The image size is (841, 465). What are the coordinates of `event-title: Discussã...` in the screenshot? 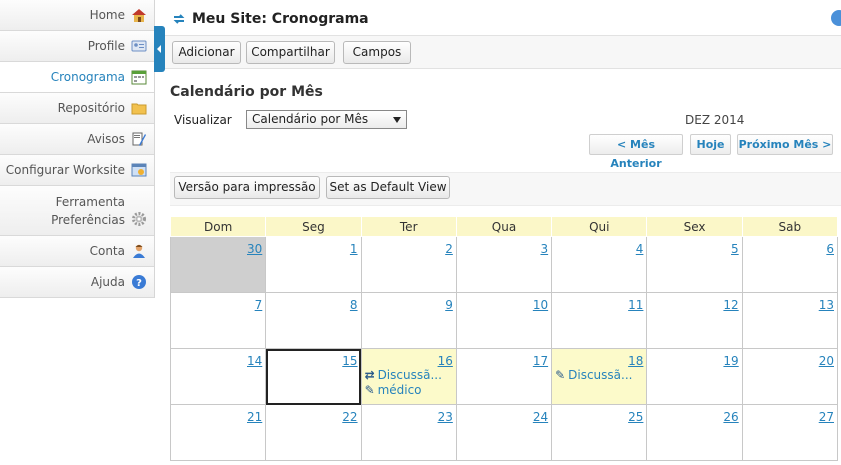 It's located at (409, 375).